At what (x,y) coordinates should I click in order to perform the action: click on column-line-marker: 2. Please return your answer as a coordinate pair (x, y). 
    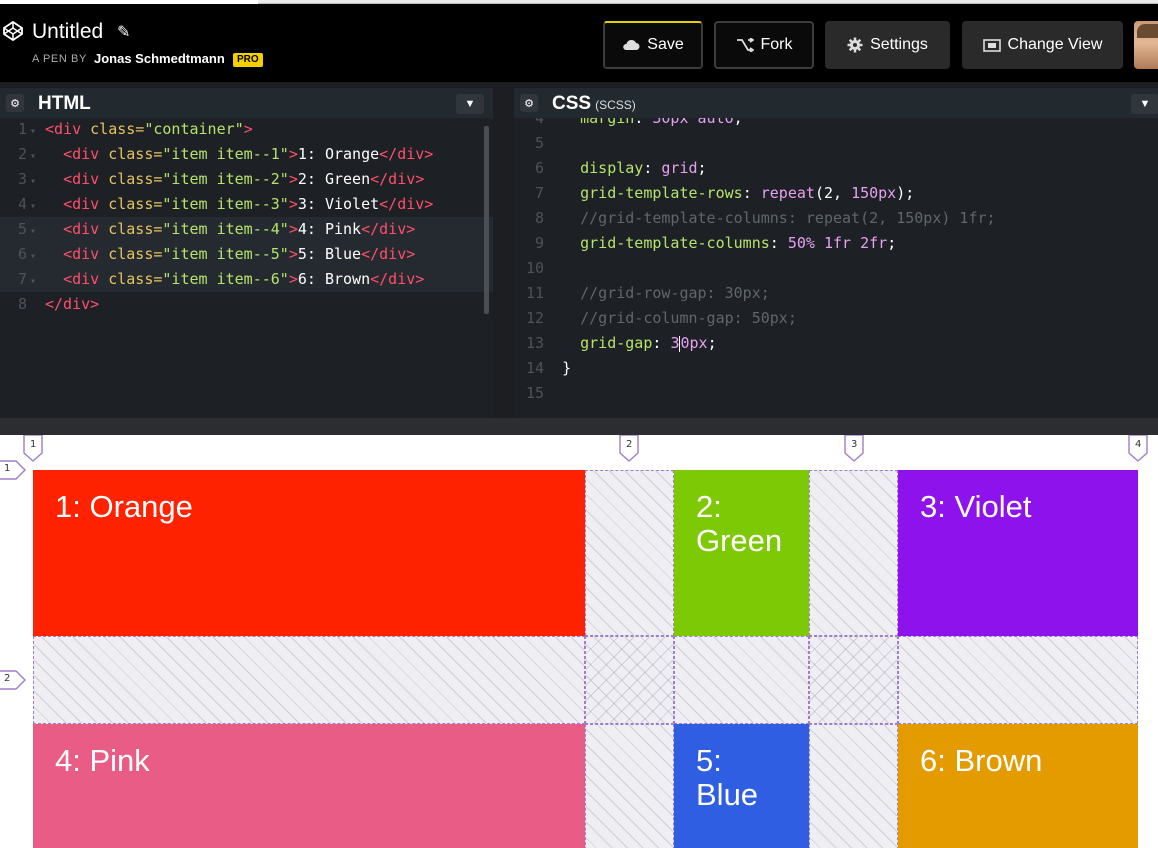
    Looking at the image, I should click on (629, 448).